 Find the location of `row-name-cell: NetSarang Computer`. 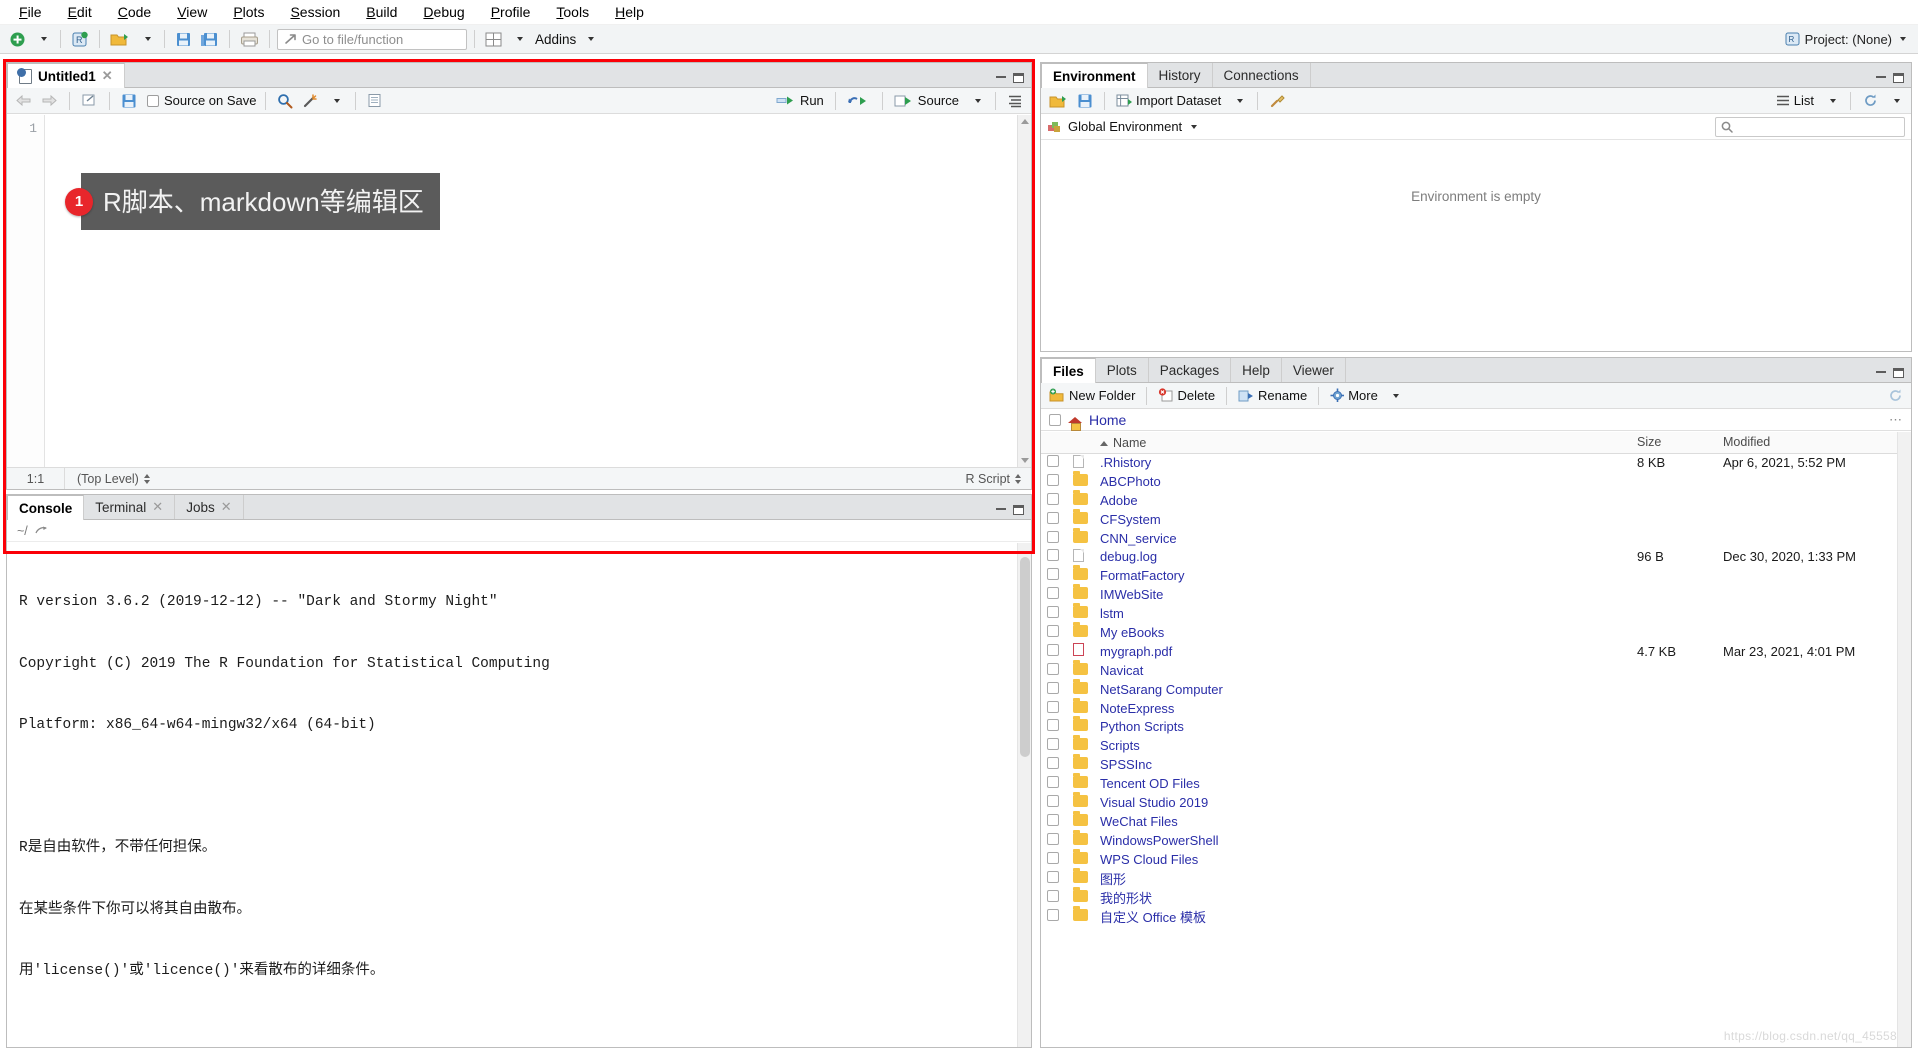

row-name-cell: NetSarang Computer is located at coordinates (1362, 689).